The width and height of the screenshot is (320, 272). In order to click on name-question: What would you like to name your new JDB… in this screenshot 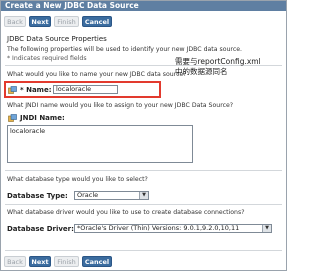, I will do `click(97, 74)`.